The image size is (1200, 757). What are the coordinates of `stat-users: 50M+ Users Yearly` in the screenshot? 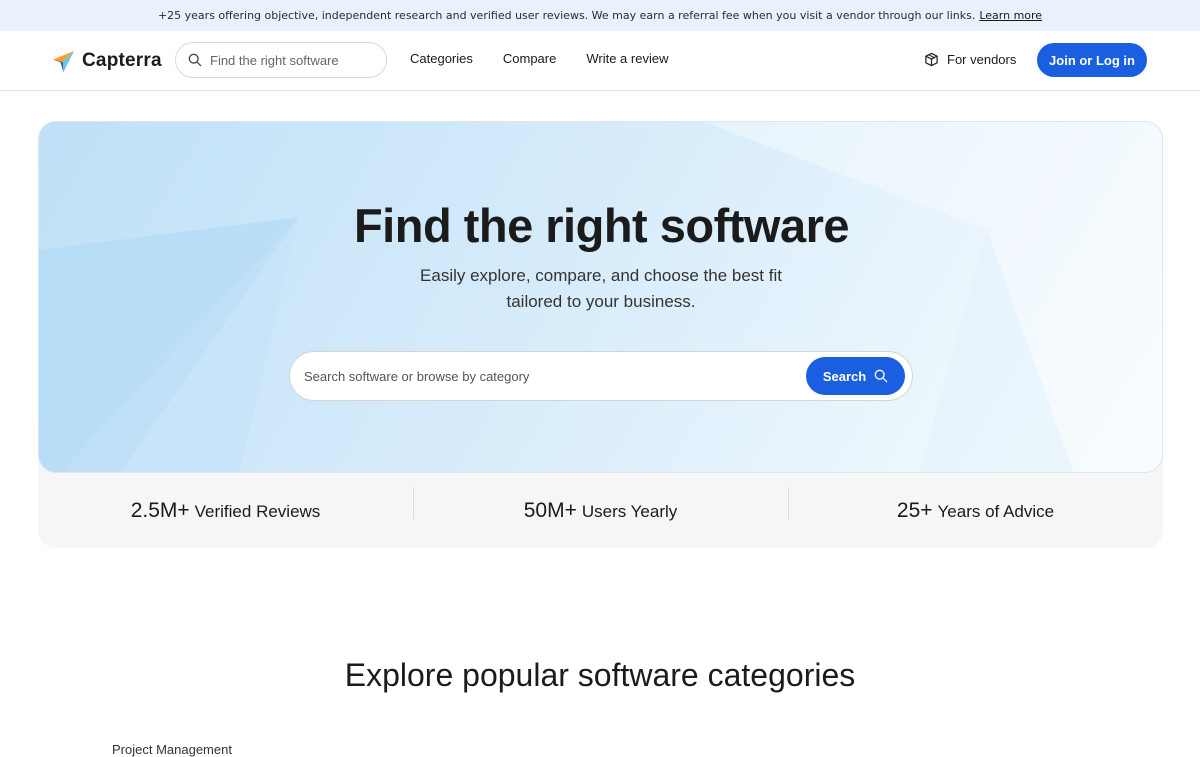 It's located at (600, 504).